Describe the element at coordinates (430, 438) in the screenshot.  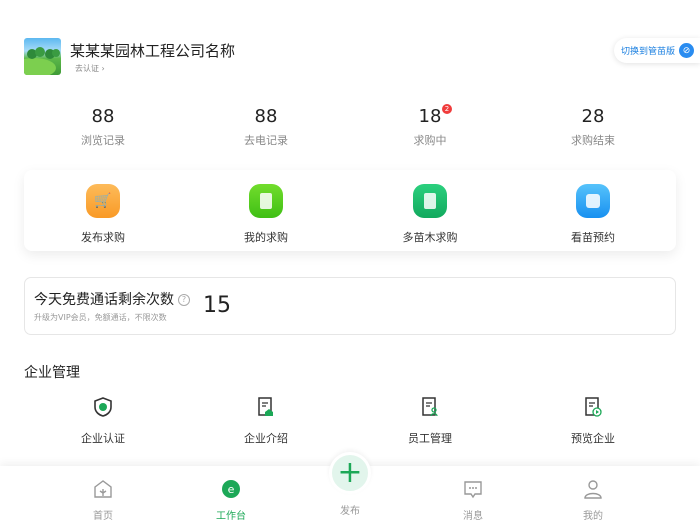
I see `mgmt-label: 员工管理` at that location.